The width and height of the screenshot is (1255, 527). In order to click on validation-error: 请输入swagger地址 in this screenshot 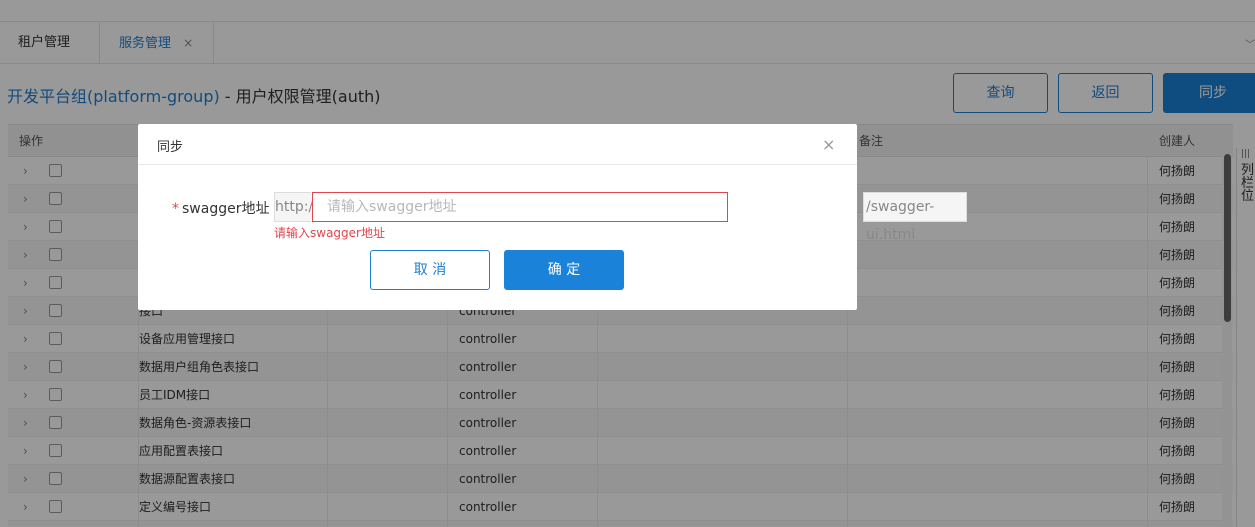, I will do `click(329, 233)`.